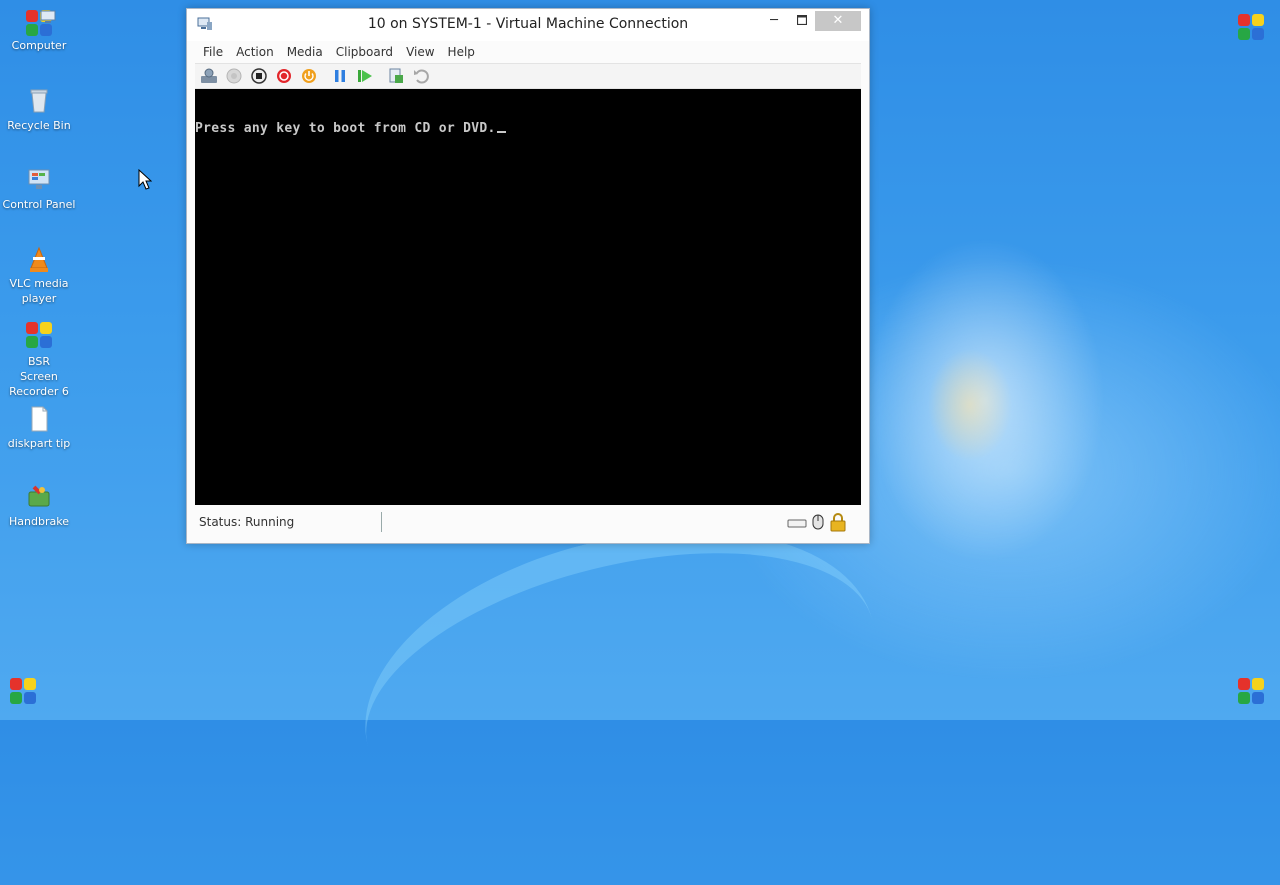 This screenshot has width=1280, height=885. I want to click on console-text: Press any key to boot from CD or DVD., so click(350, 128).